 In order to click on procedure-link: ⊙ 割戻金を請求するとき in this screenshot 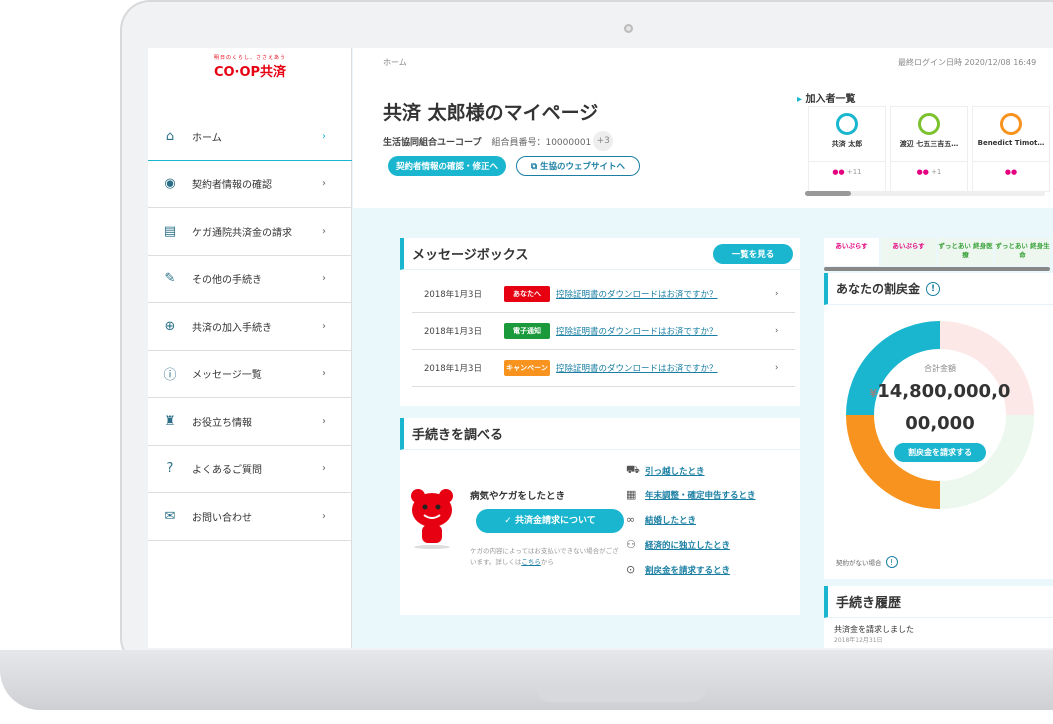, I will do `click(678, 569)`.